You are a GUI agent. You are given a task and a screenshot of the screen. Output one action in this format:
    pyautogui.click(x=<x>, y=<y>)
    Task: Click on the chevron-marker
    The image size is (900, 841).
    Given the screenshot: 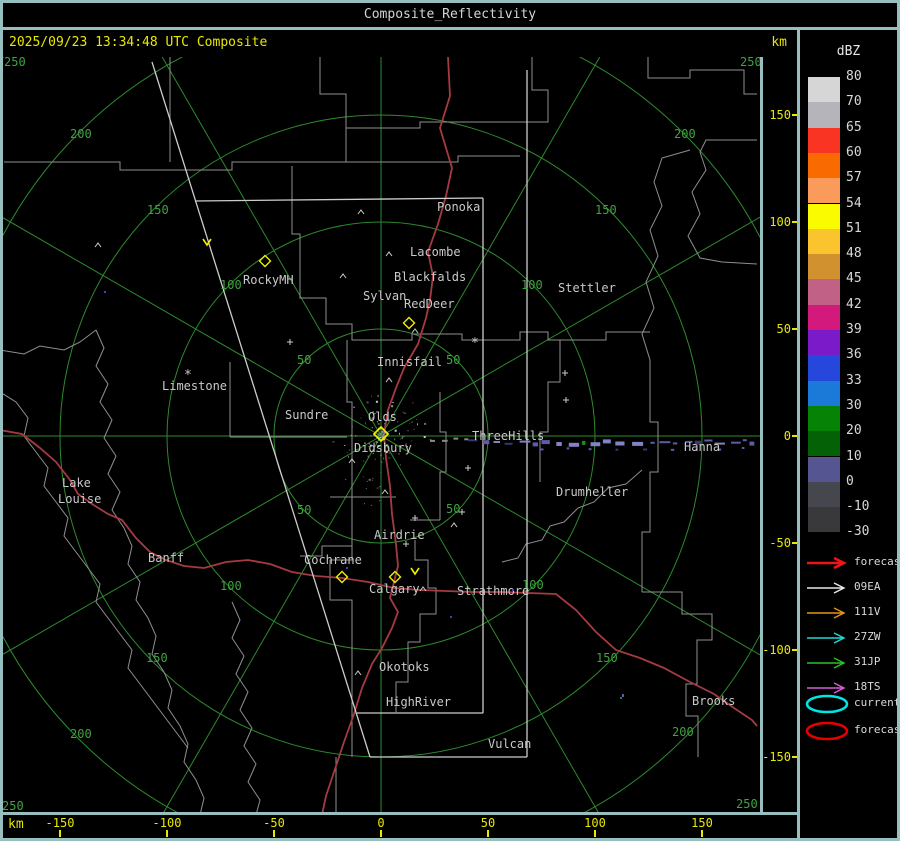 What is the action you would take?
    pyautogui.click(x=415, y=571)
    